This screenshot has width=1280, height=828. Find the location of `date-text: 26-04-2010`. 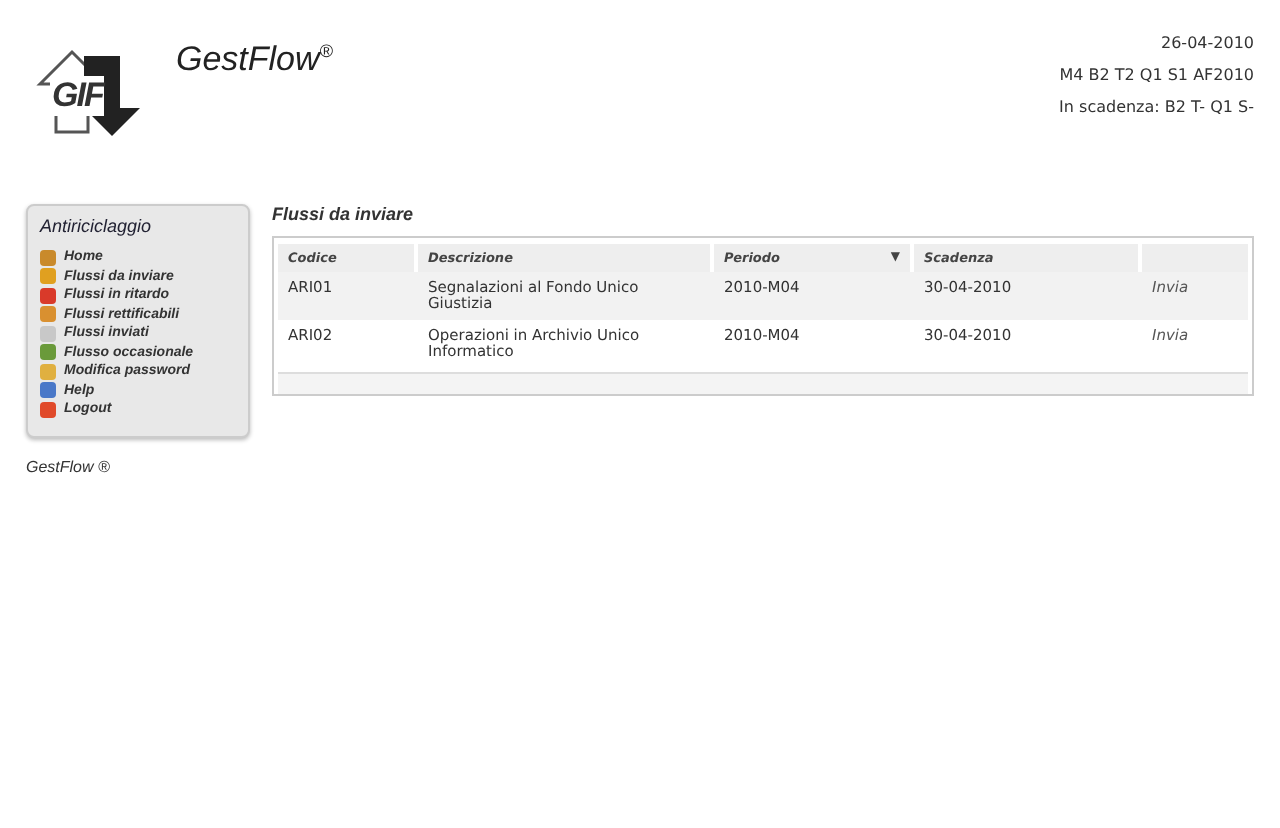

date-text: 26-04-2010 is located at coordinates (1207, 43).